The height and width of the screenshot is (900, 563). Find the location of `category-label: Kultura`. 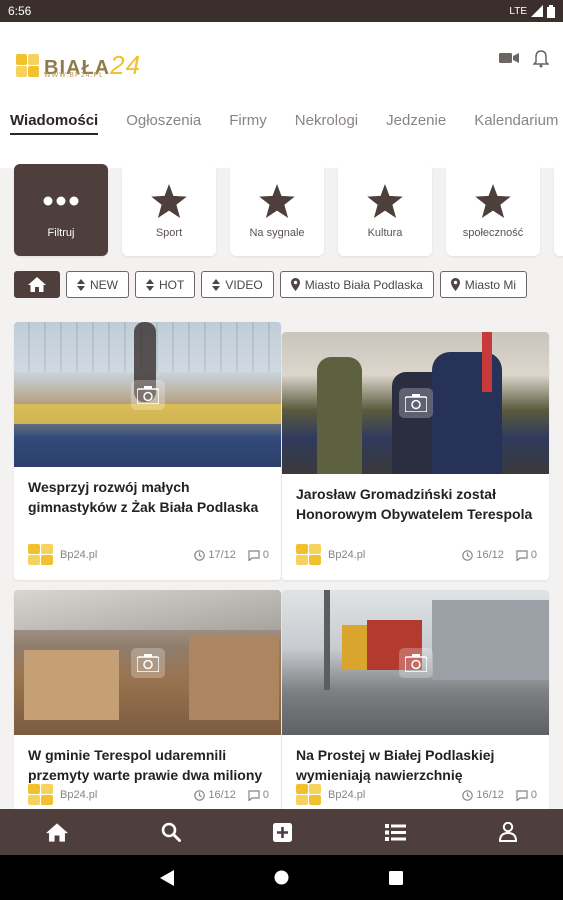

category-label: Kultura is located at coordinates (385, 233).